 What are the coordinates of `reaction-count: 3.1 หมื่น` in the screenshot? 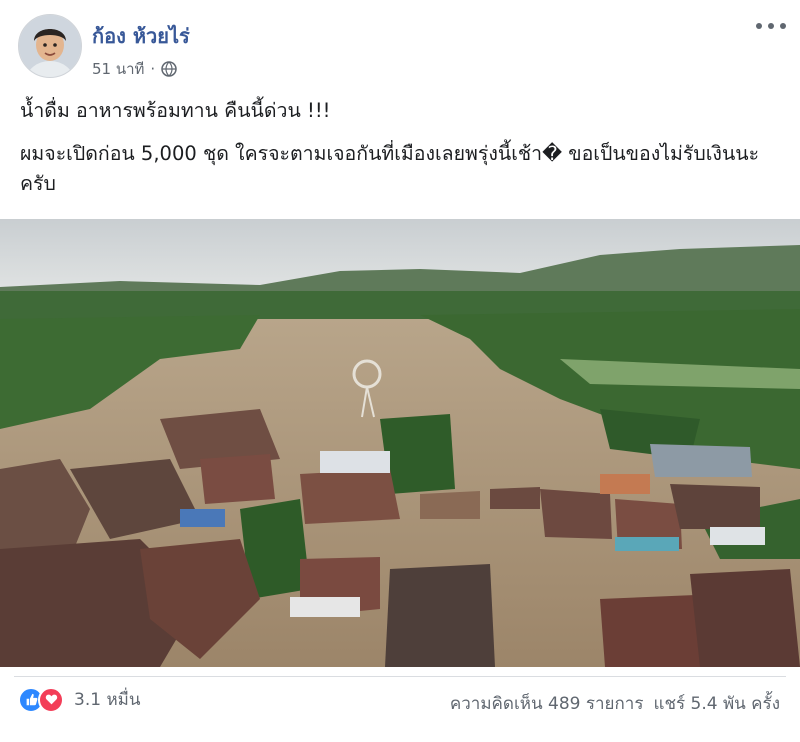 It's located at (107, 699).